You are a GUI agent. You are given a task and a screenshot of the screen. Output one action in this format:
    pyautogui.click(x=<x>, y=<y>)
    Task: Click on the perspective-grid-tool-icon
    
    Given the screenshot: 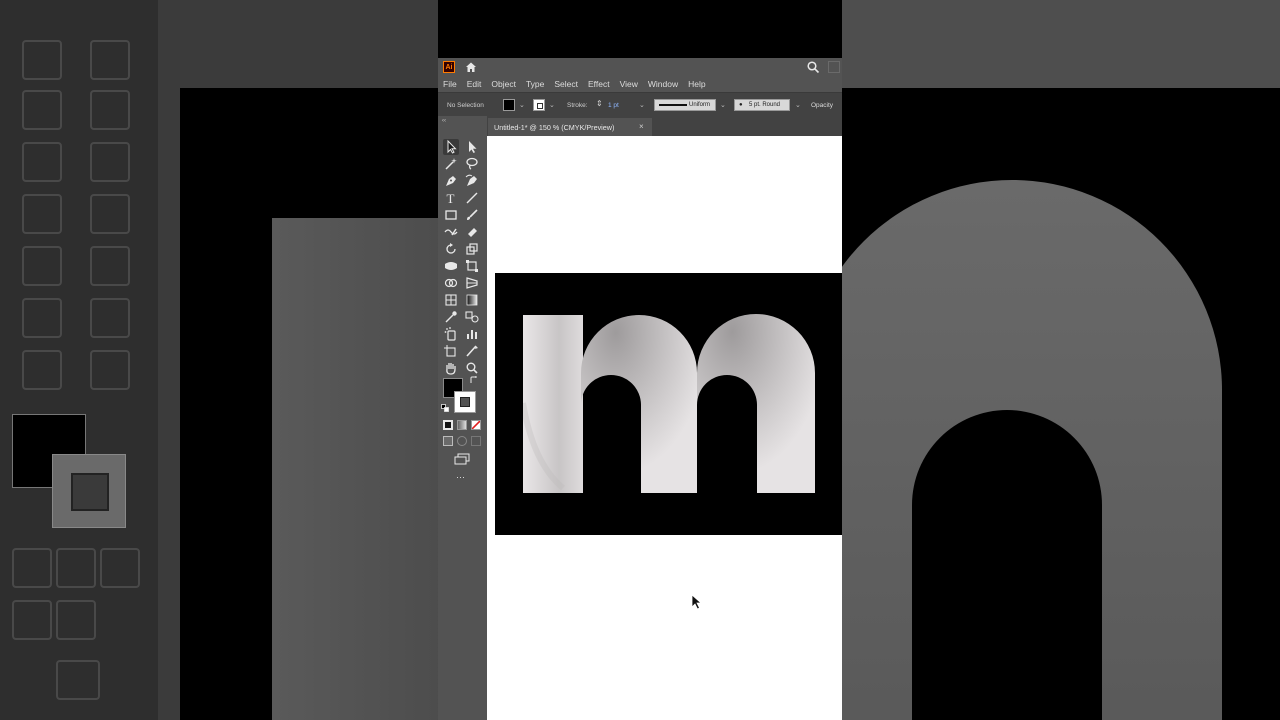 What is the action you would take?
    pyautogui.click(x=472, y=283)
    